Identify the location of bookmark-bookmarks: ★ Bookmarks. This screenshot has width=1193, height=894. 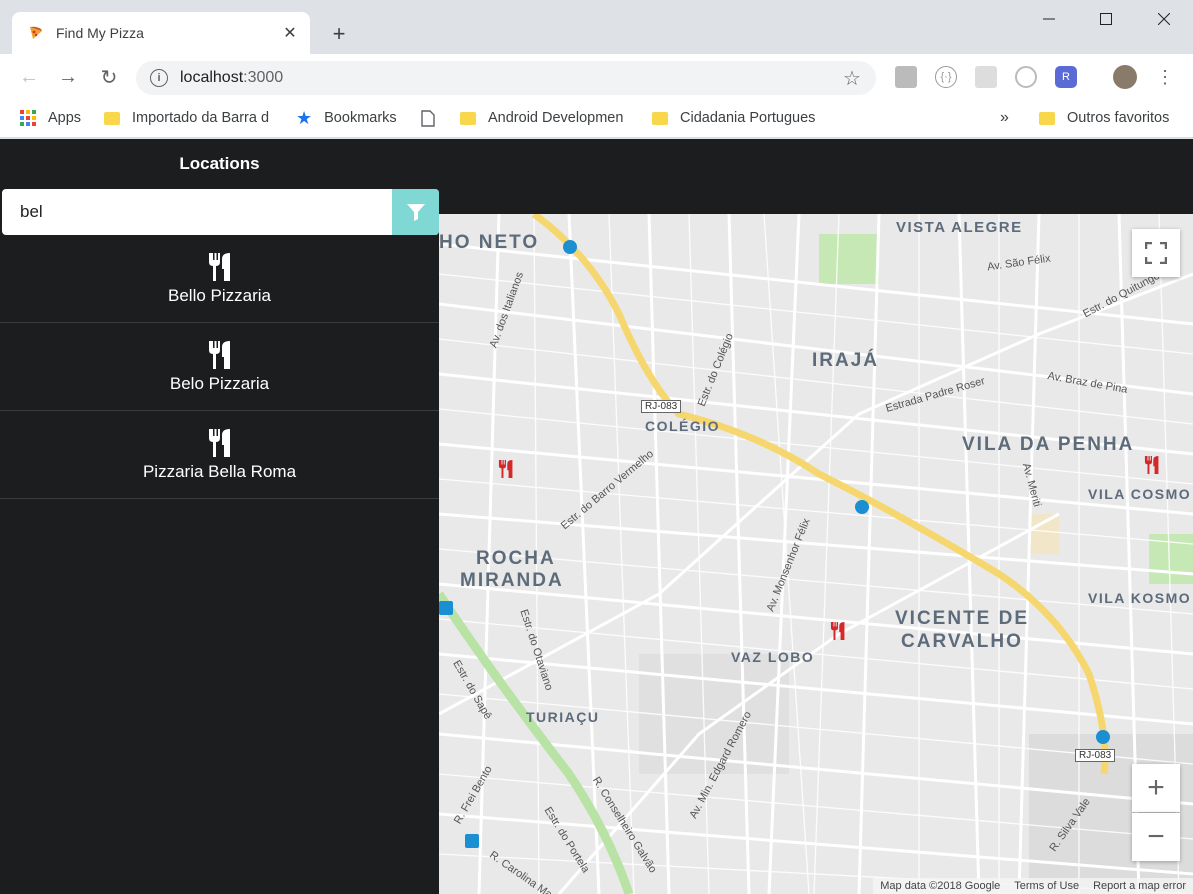
(346, 118).